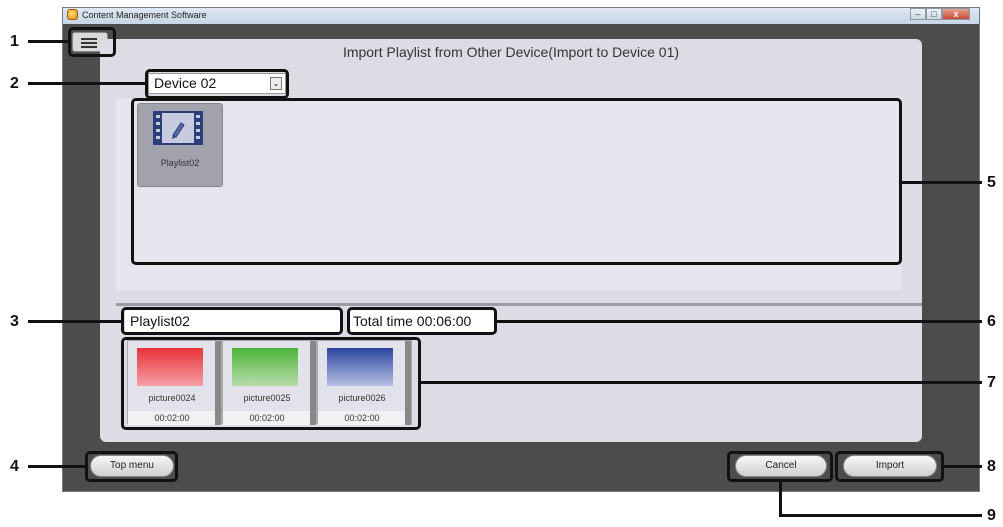  Describe the element at coordinates (991, 321) in the screenshot. I see `callout-number-6: 6` at that location.